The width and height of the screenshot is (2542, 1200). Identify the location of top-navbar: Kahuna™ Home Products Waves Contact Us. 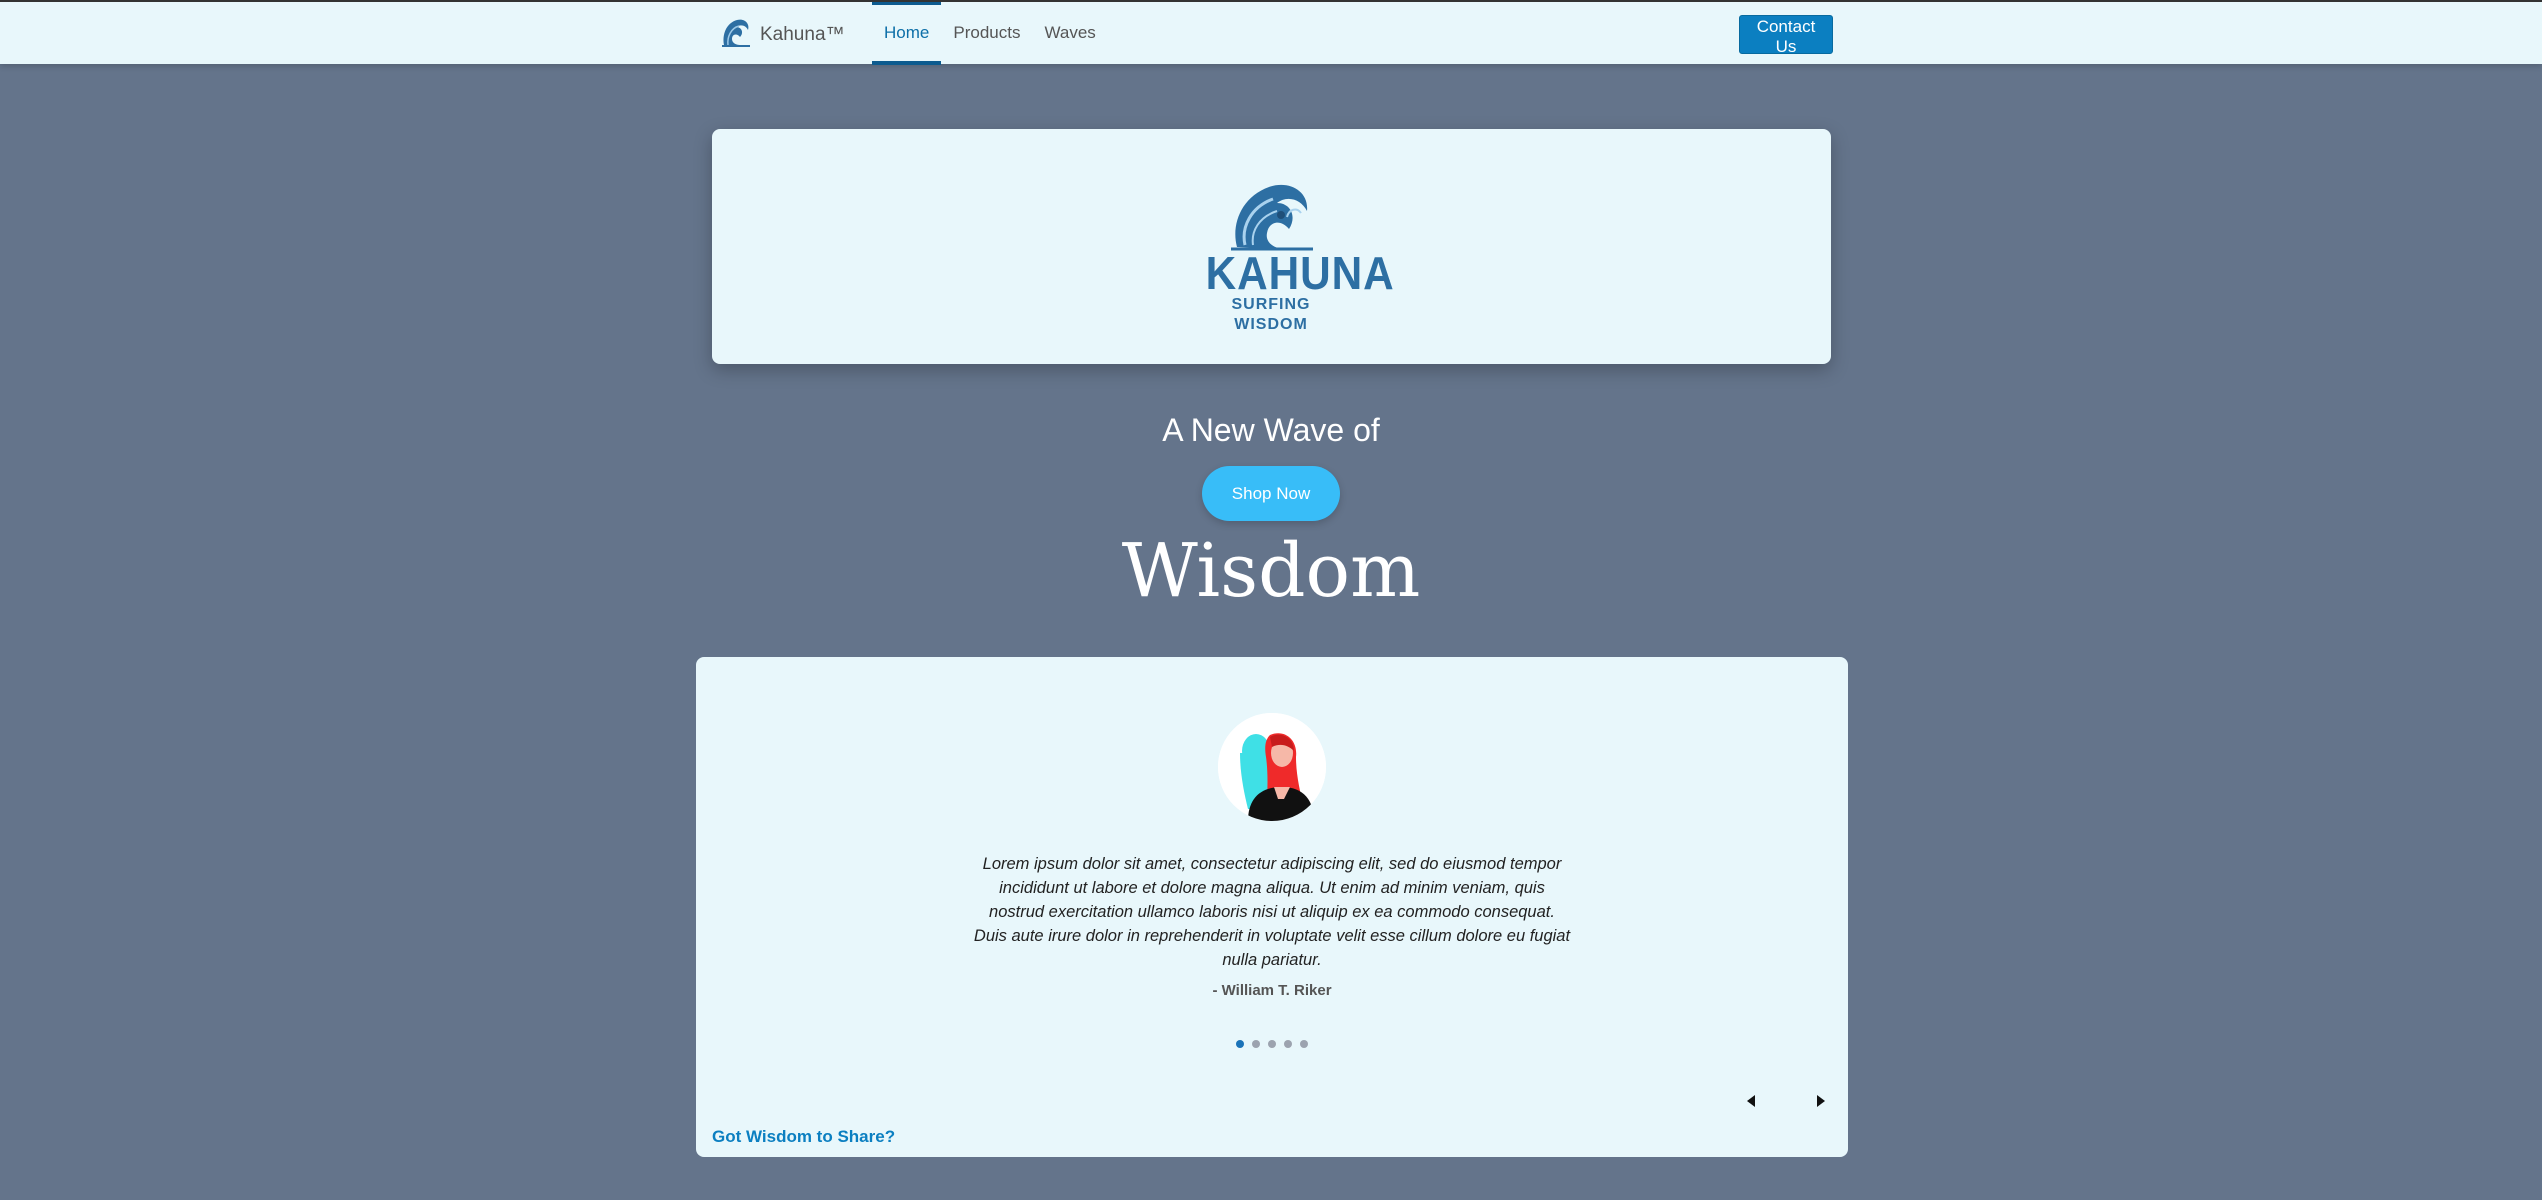
(1271, 32).